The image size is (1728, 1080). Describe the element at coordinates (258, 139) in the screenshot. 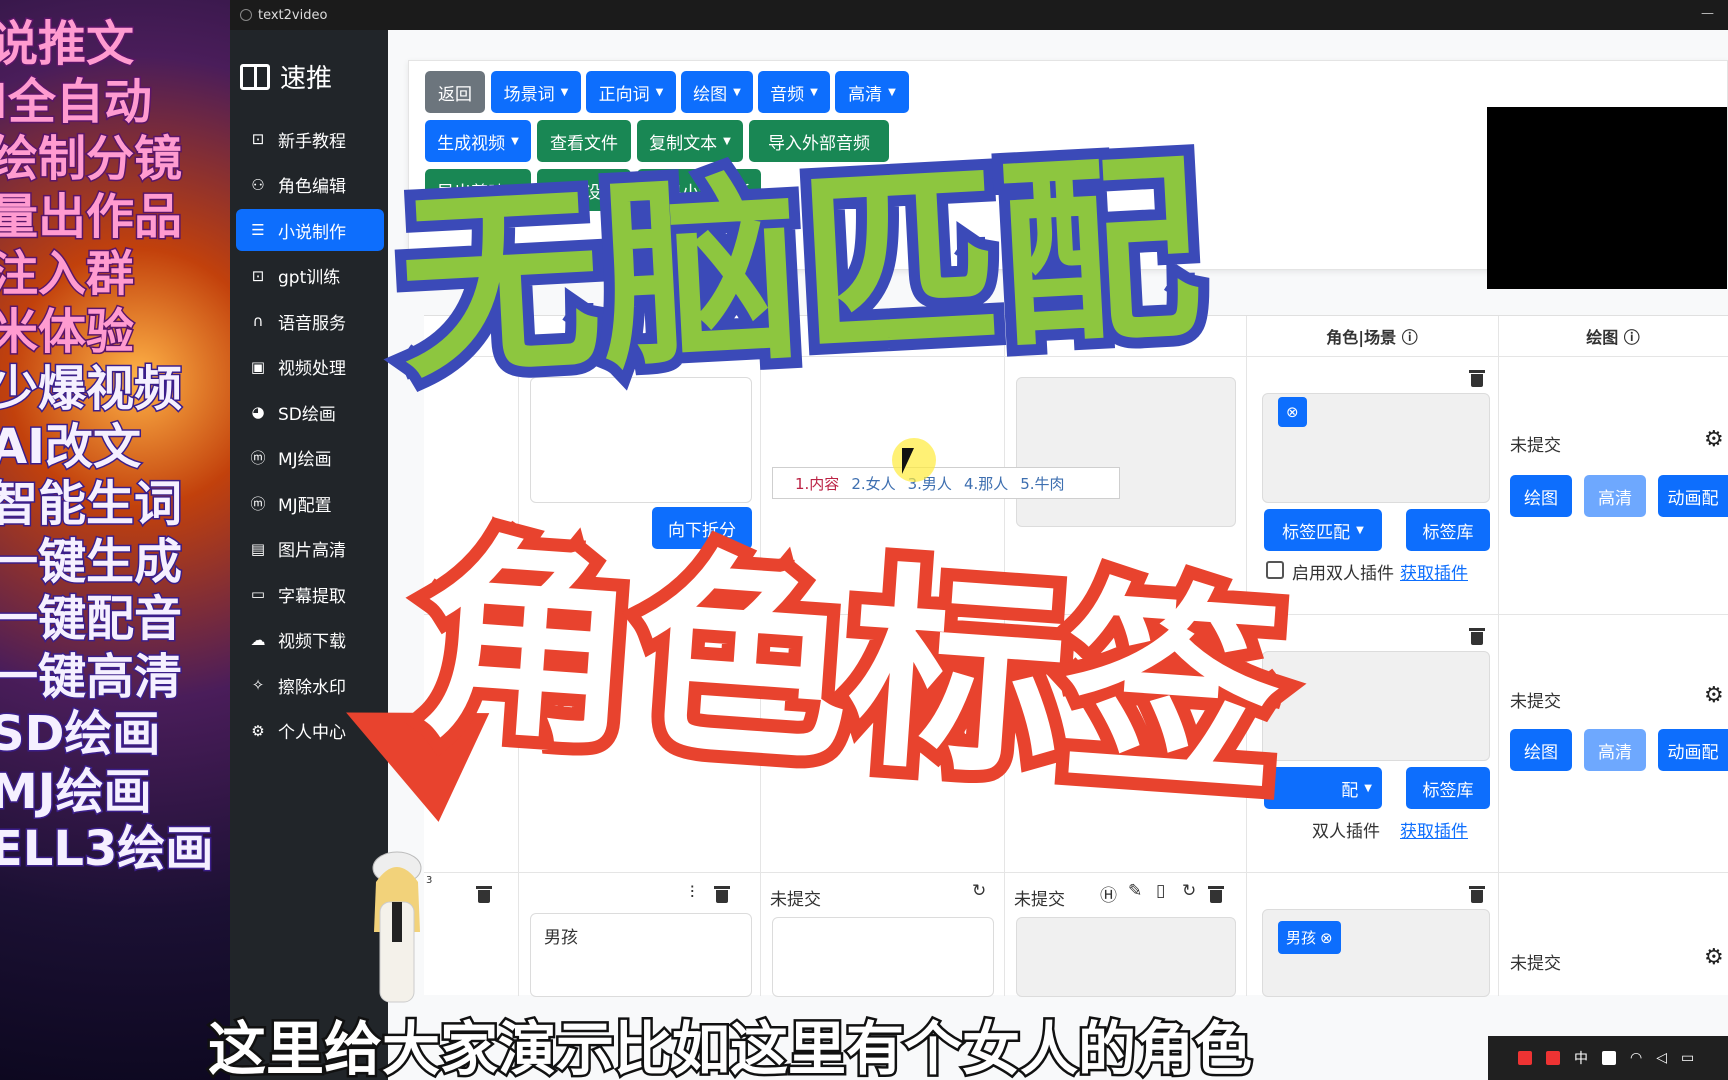

I see `robot-icon: ⊡` at that location.